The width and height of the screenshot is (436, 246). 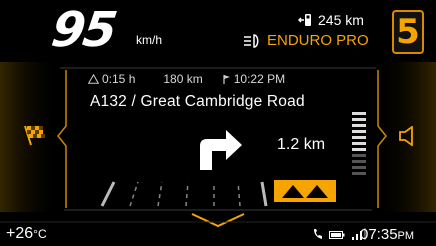 I want to click on eta-row: 0:15 h 180 km 10:22 PM, so click(x=186, y=79).